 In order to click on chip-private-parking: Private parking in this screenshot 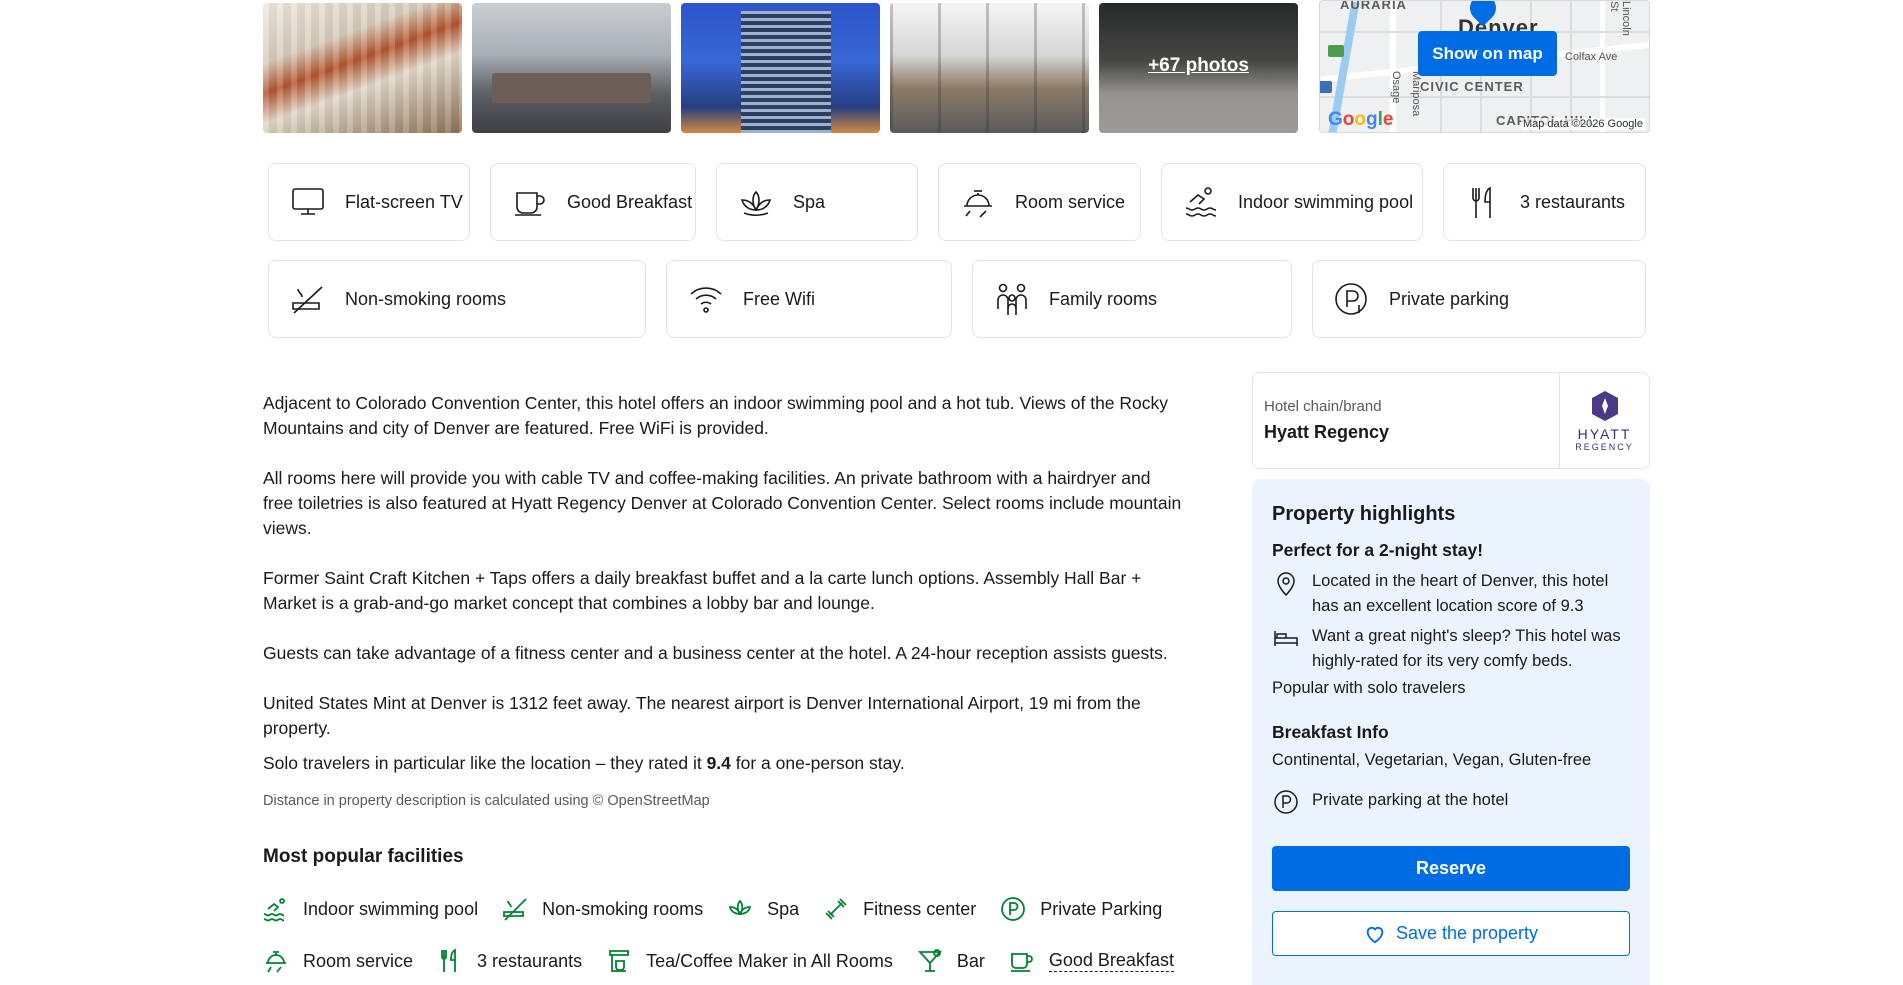, I will do `click(1479, 299)`.